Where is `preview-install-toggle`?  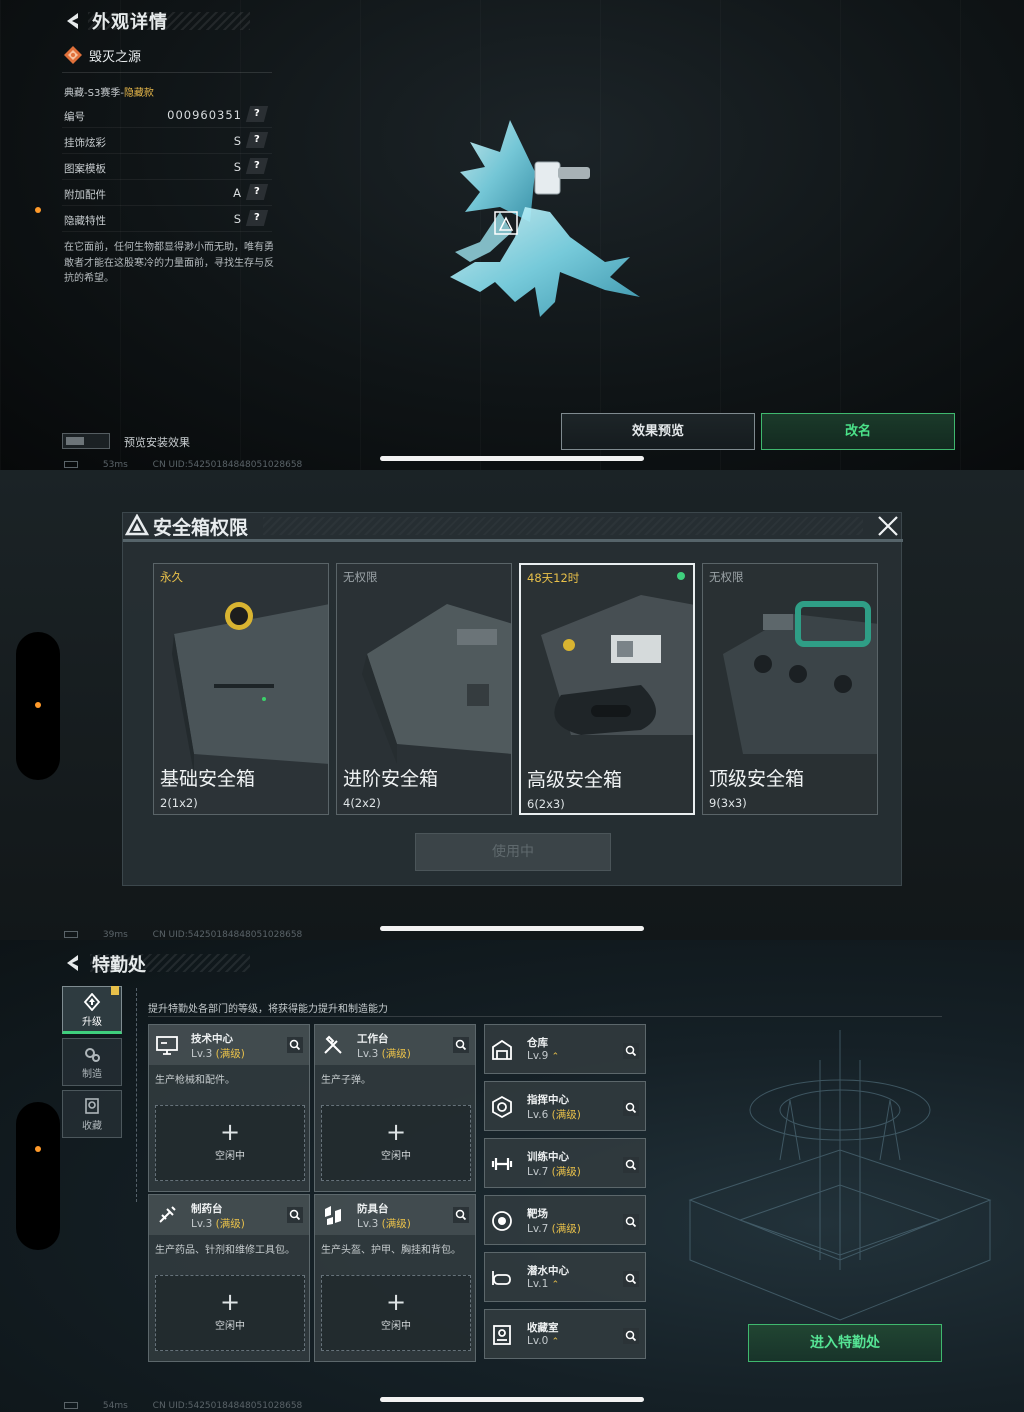 preview-install-toggle is located at coordinates (86, 441).